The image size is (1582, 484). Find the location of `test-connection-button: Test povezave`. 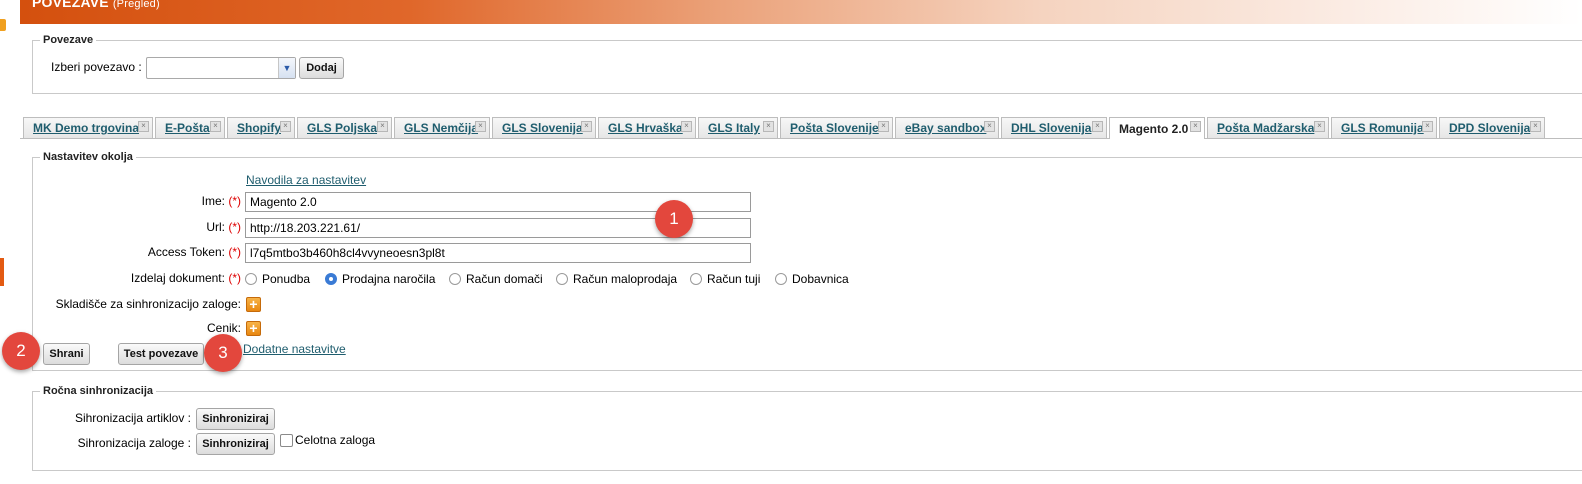

test-connection-button: Test povezave is located at coordinates (161, 354).